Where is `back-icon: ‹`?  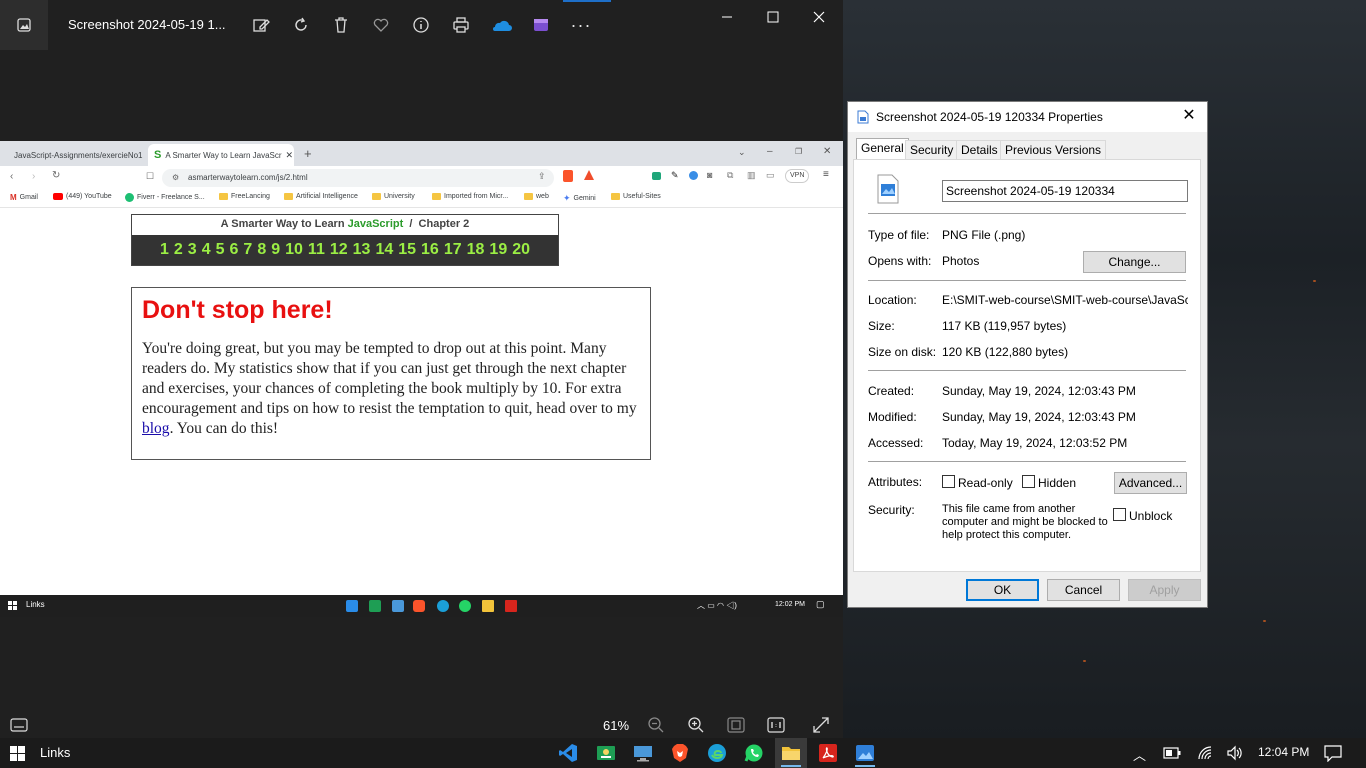 back-icon: ‹ is located at coordinates (11, 176).